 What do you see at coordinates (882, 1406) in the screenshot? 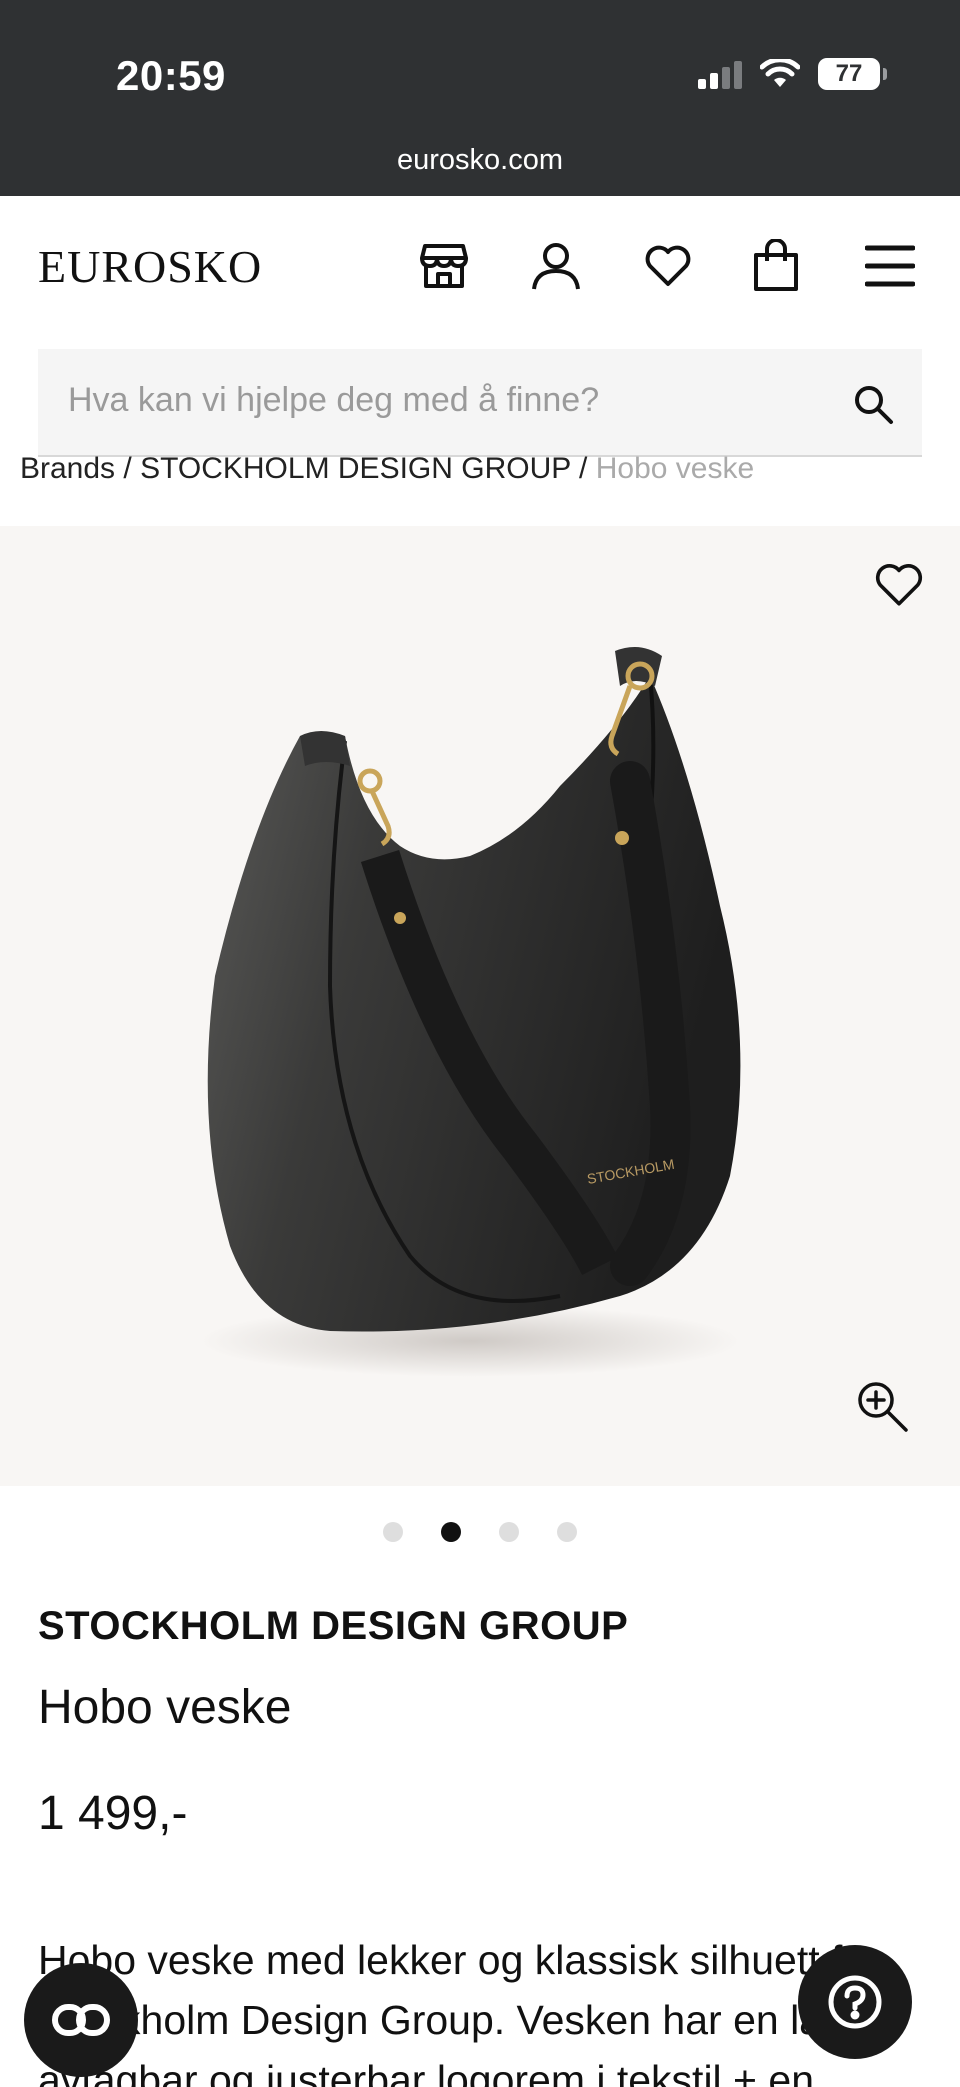
I see `zoom-in-icon` at bounding box center [882, 1406].